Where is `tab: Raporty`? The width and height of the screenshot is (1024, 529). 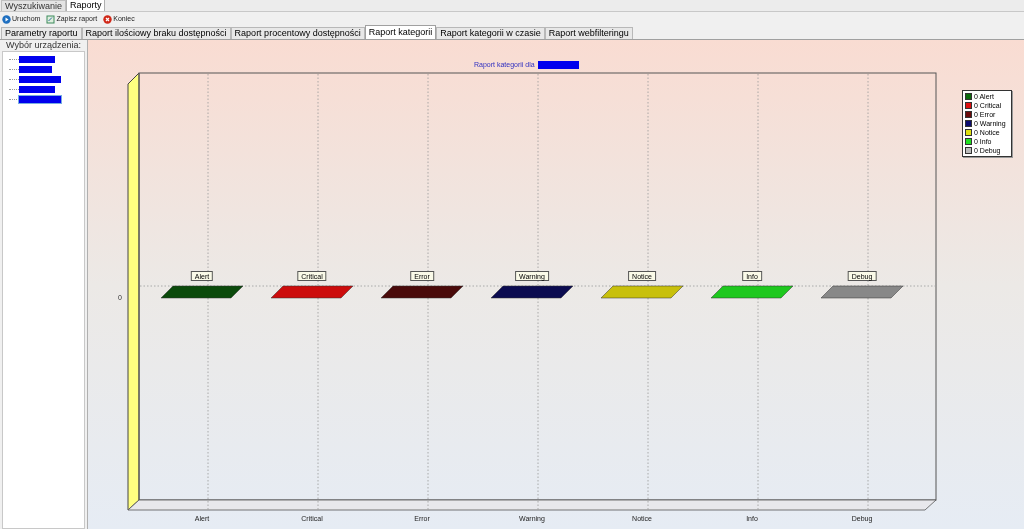 tab: Raporty is located at coordinates (85, 5).